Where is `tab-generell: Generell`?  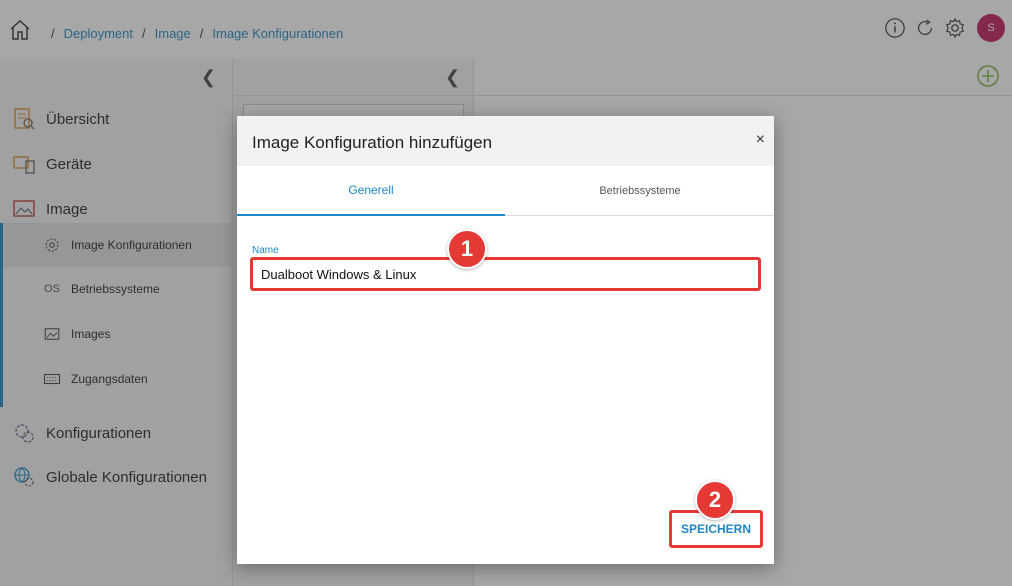
tab-generell: Generell is located at coordinates (371, 191).